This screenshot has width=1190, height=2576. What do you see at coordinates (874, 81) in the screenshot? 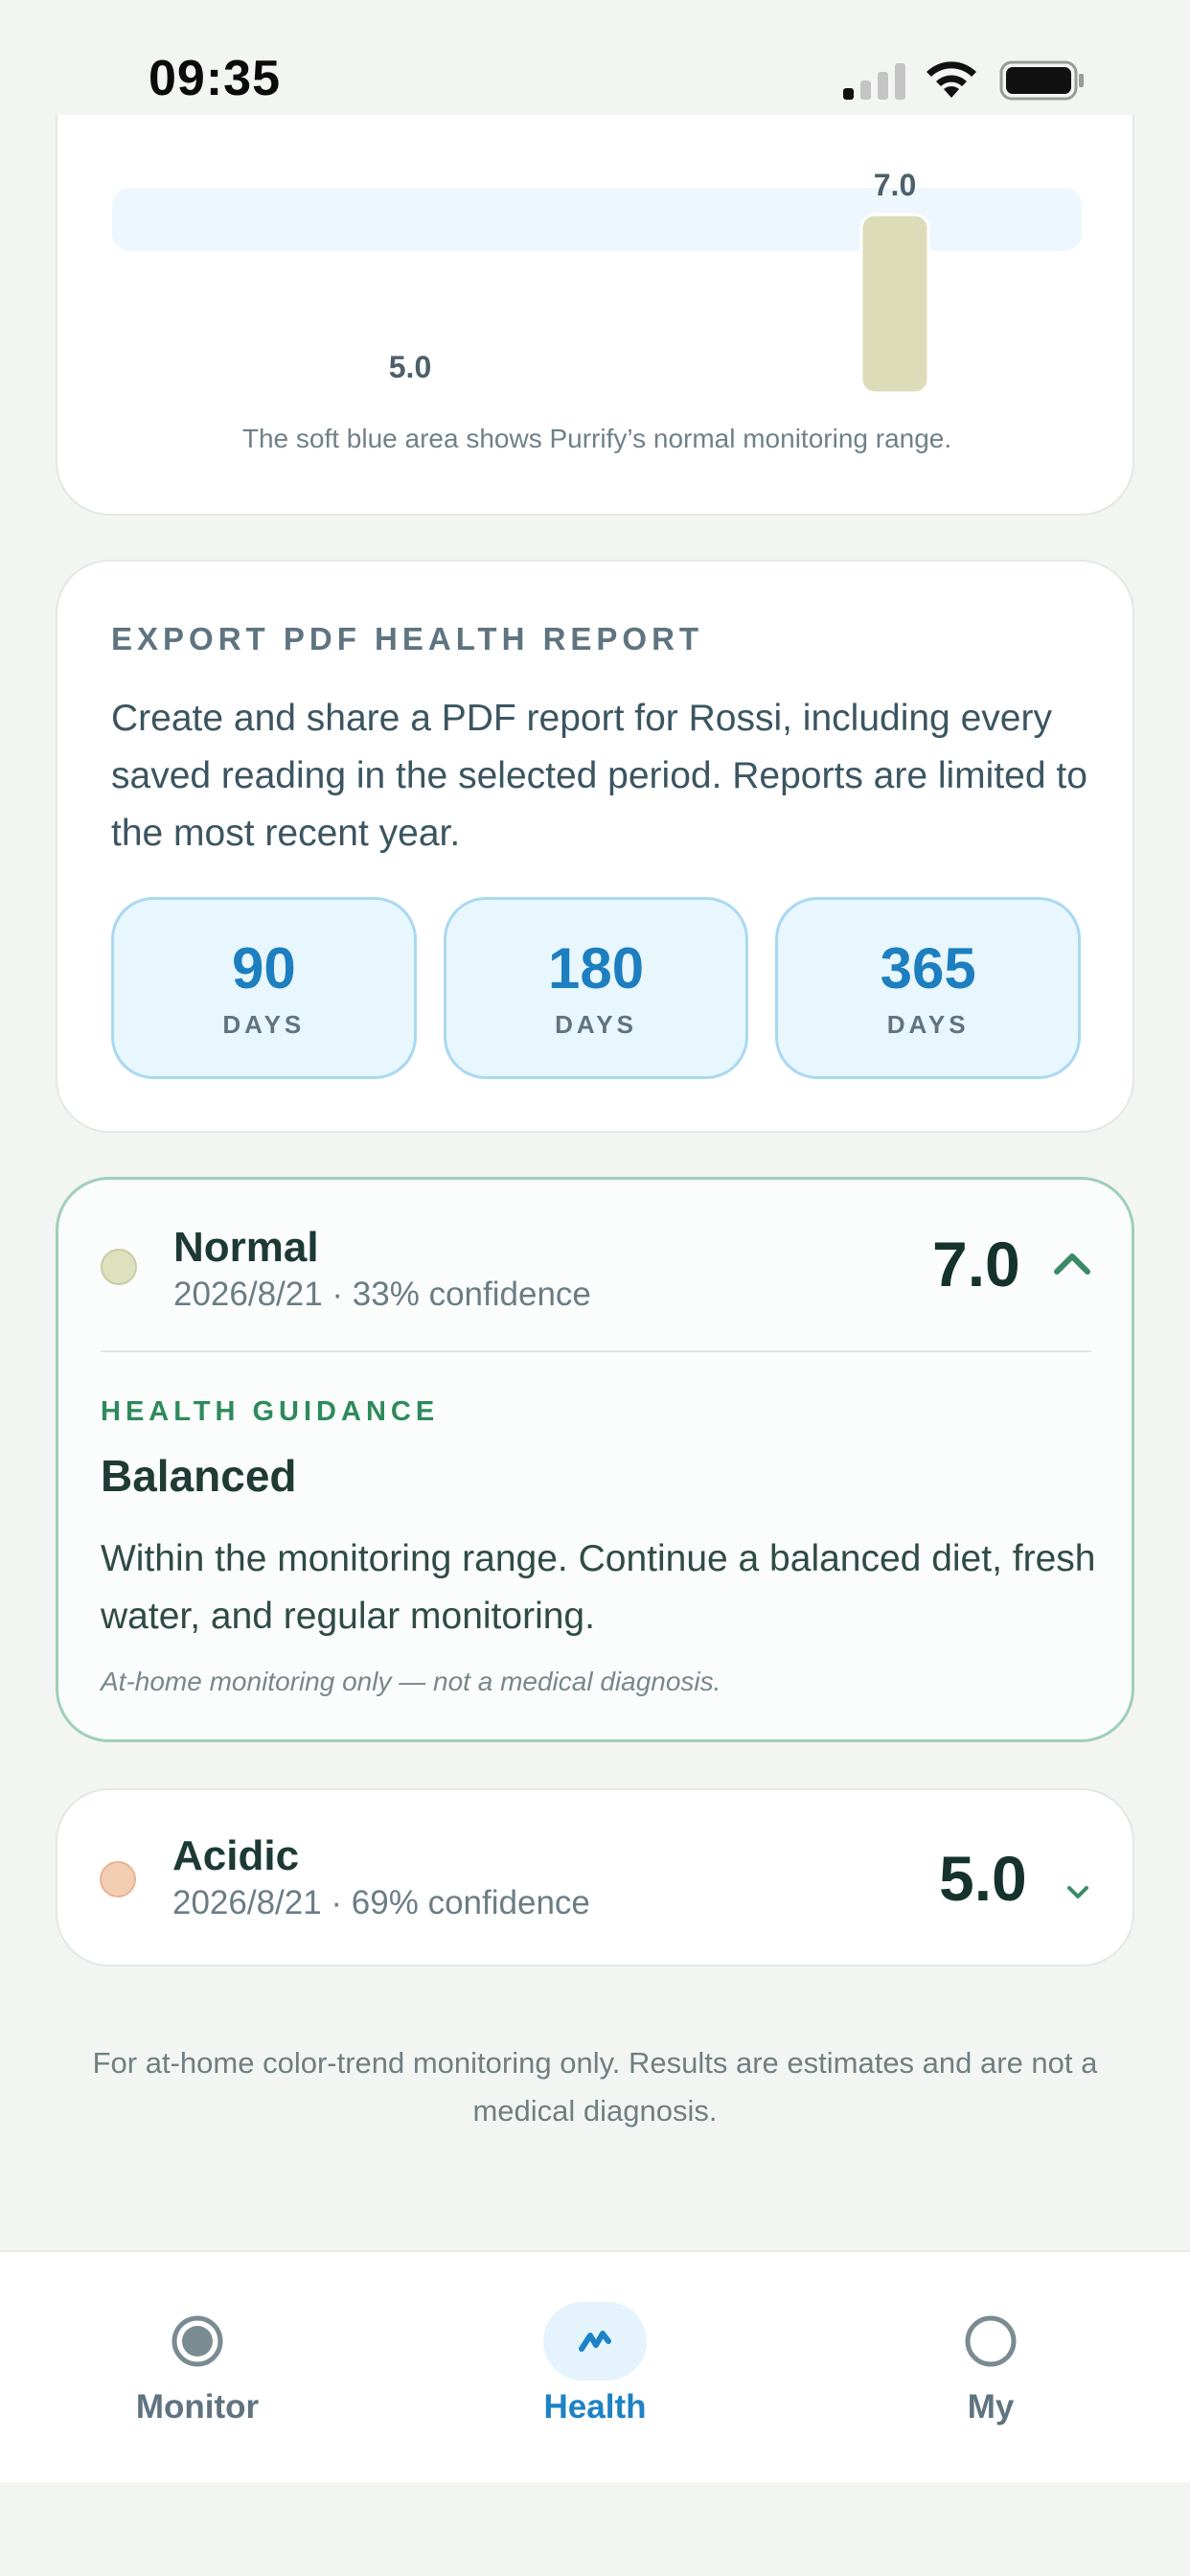
I see `cellular-signal-icon` at bounding box center [874, 81].